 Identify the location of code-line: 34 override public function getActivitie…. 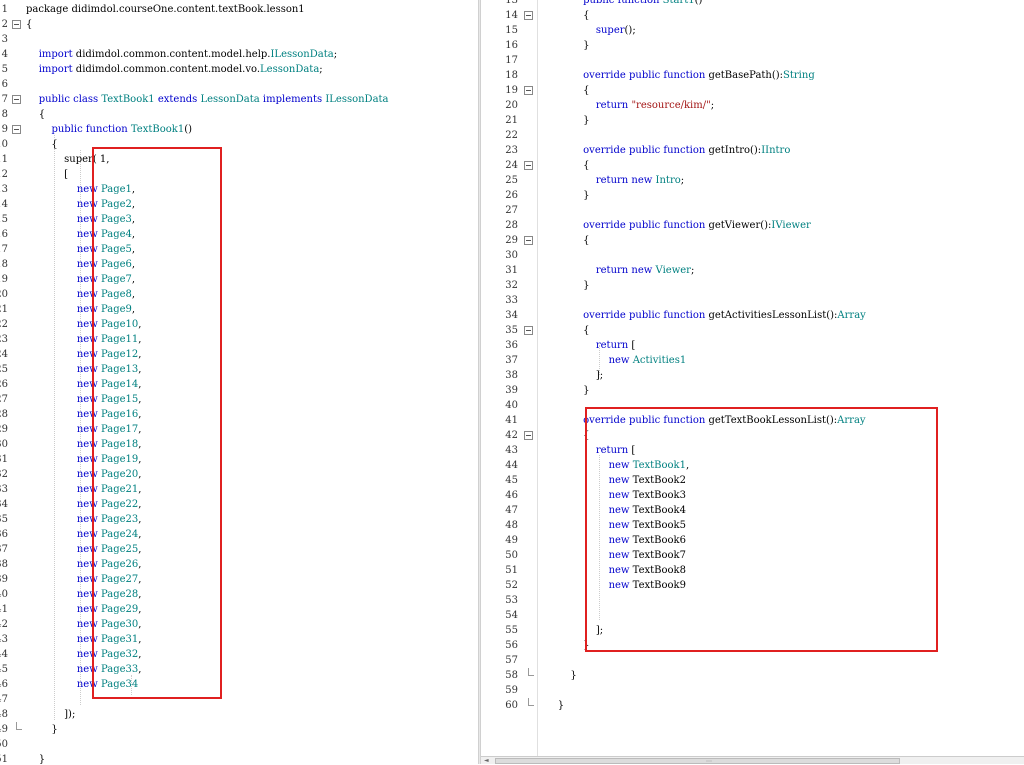
(752, 315).